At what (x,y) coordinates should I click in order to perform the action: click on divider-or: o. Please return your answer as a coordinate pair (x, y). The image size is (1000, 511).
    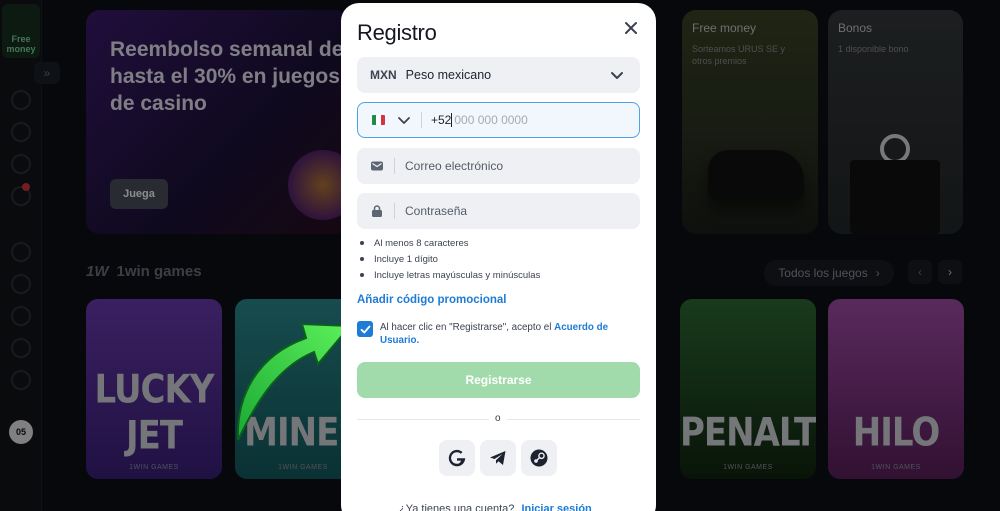
    Looking at the image, I should click on (498, 418).